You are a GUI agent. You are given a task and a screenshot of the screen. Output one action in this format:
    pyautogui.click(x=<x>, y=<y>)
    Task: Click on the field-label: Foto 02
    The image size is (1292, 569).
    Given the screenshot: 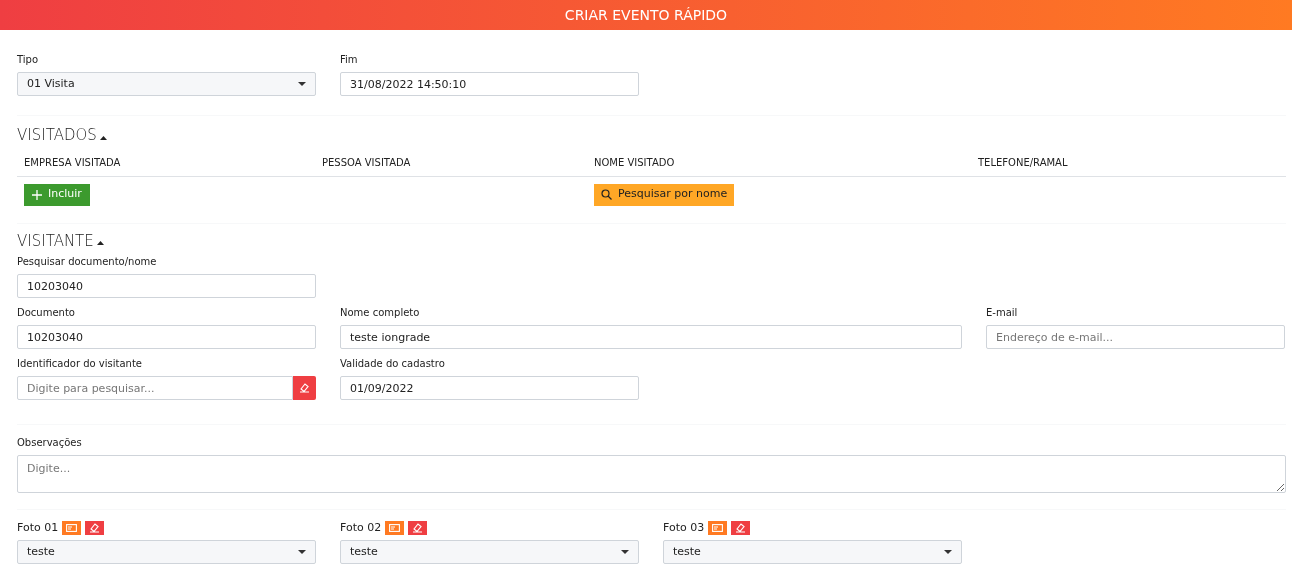 What is the action you would take?
    pyautogui.click(x=361, y=527)
    